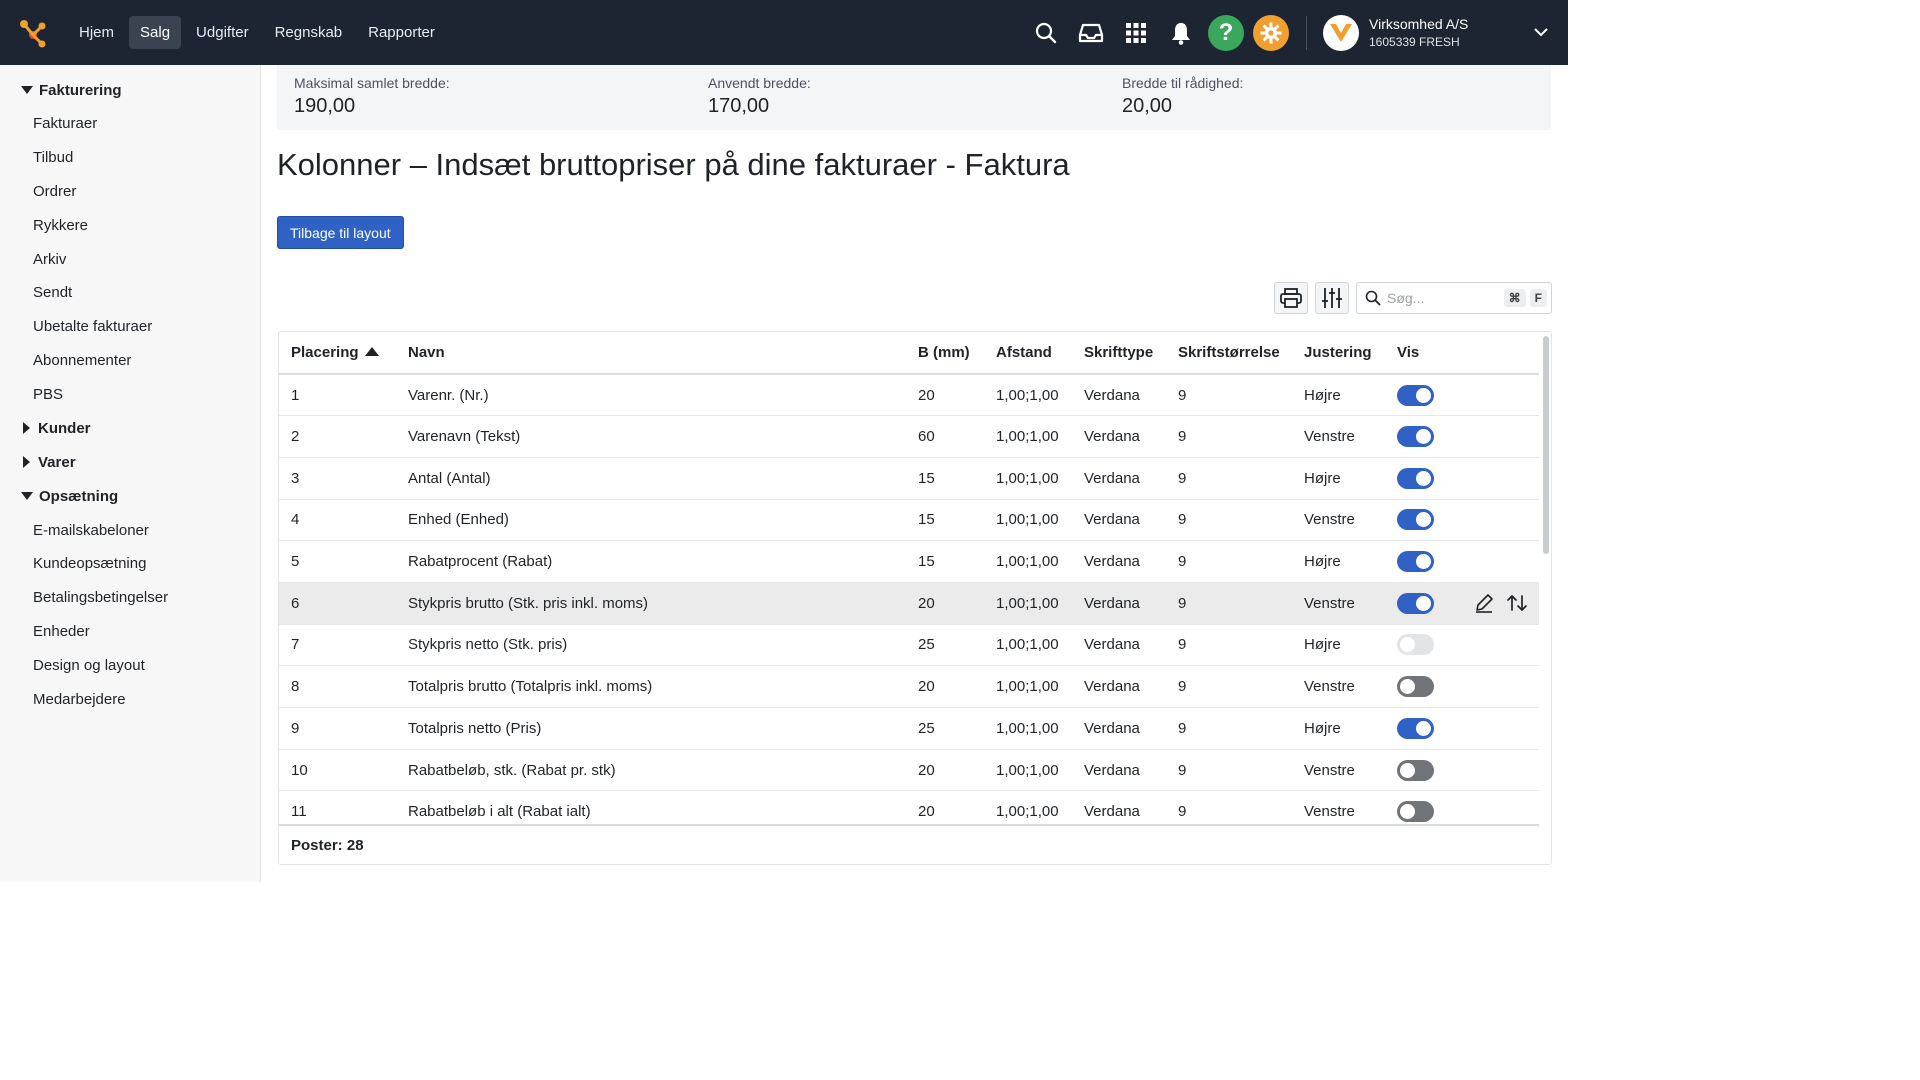  I want to click on sidebar-group-fakturering: Fakturering, so click(130, 90).